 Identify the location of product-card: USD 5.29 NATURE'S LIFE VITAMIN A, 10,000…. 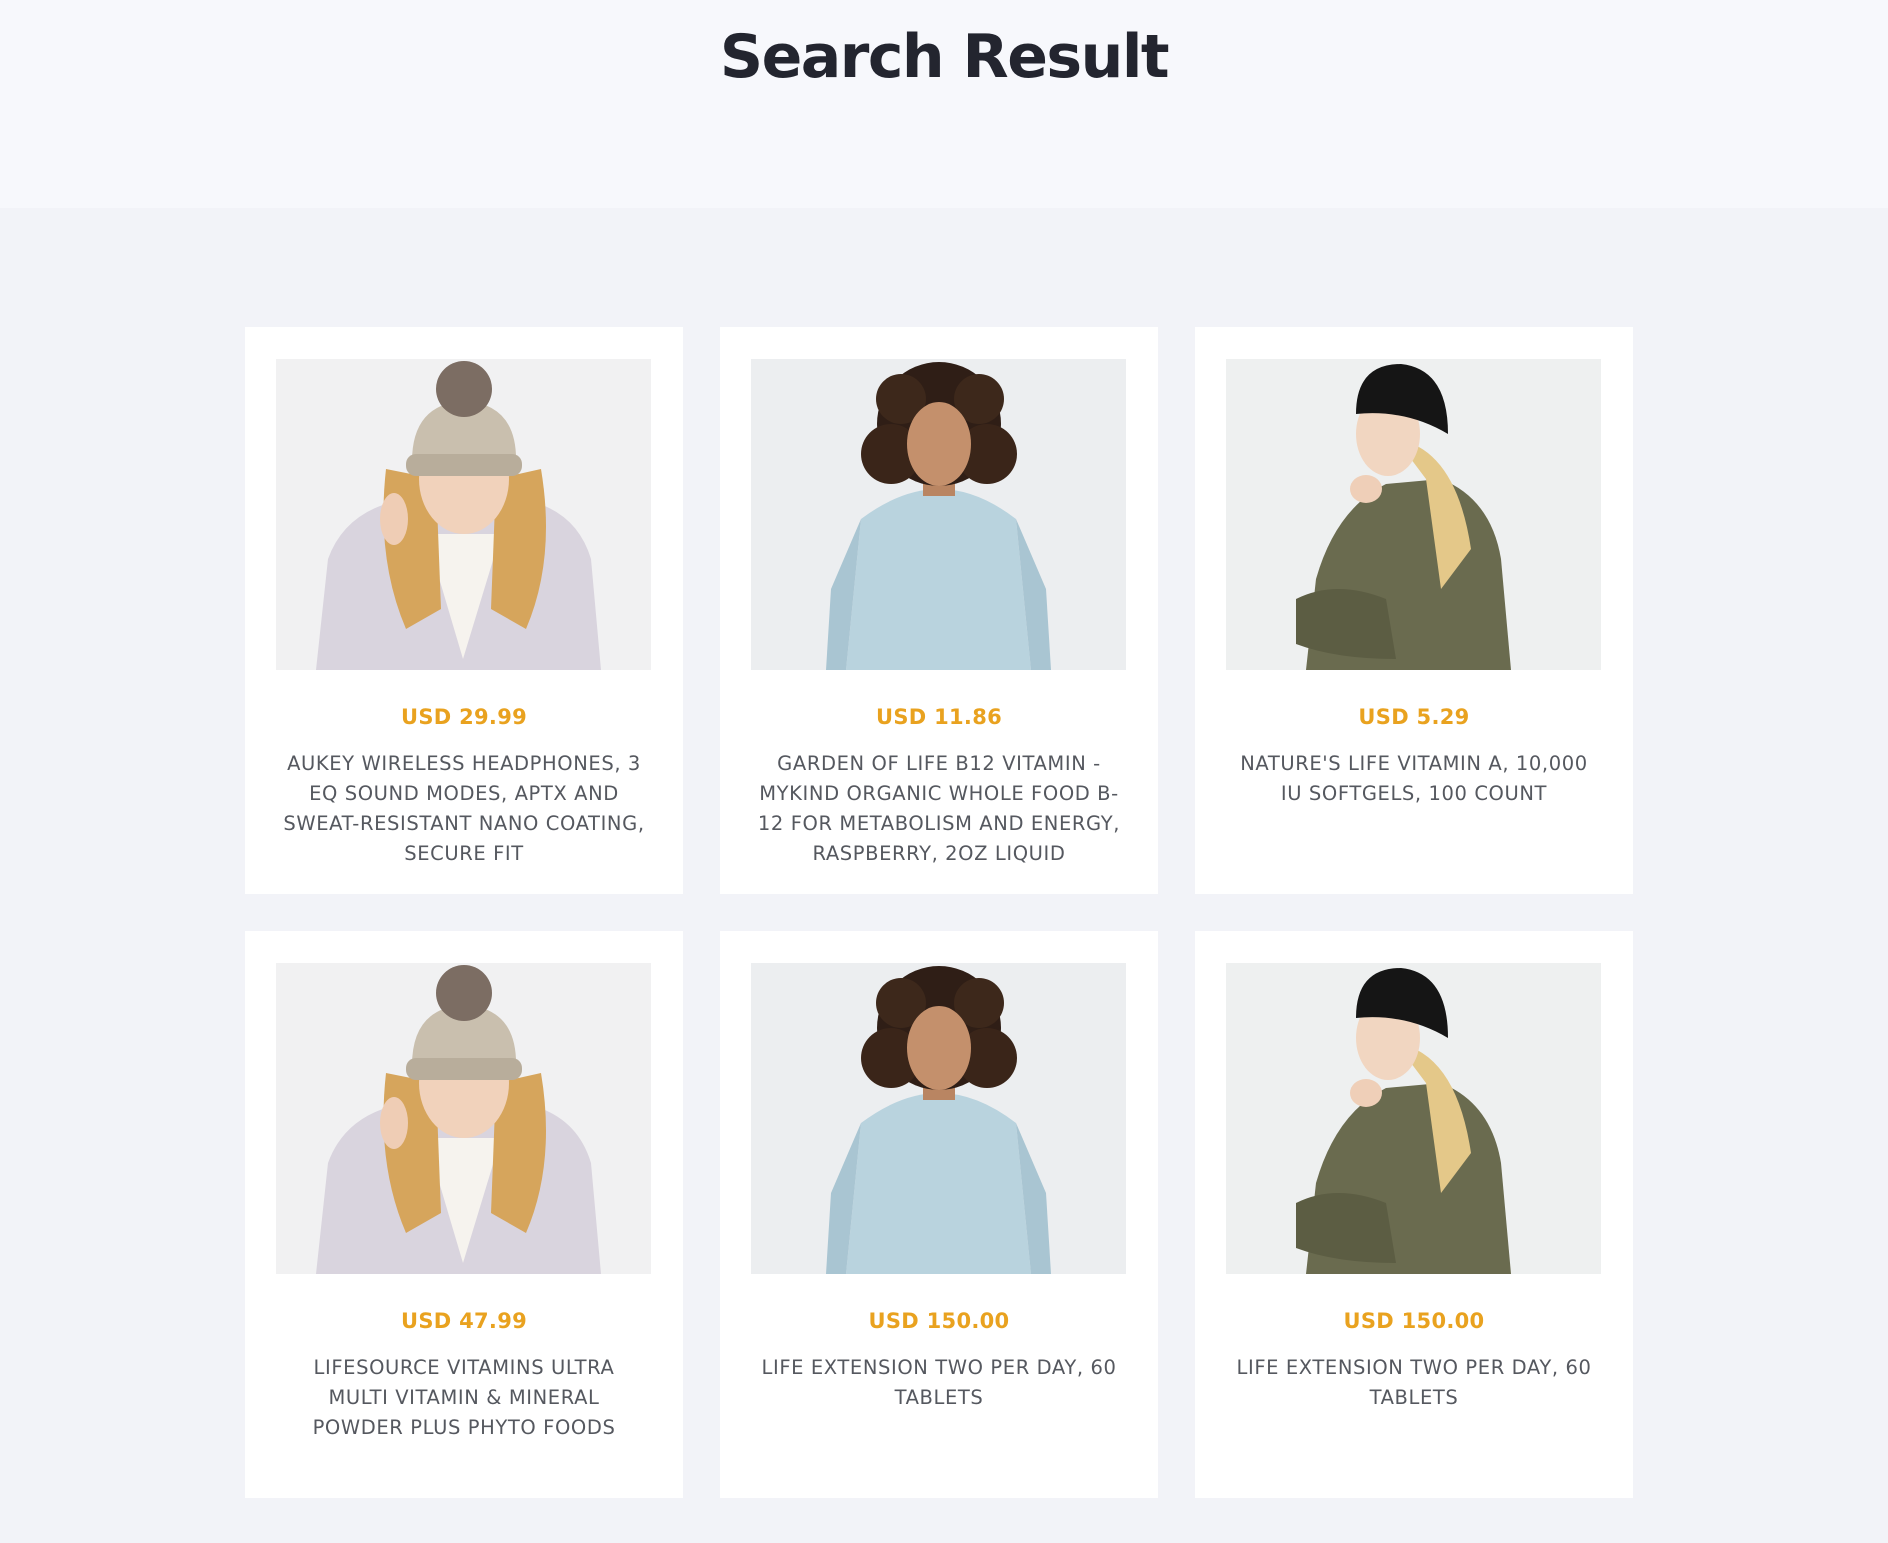
(1414, 610).